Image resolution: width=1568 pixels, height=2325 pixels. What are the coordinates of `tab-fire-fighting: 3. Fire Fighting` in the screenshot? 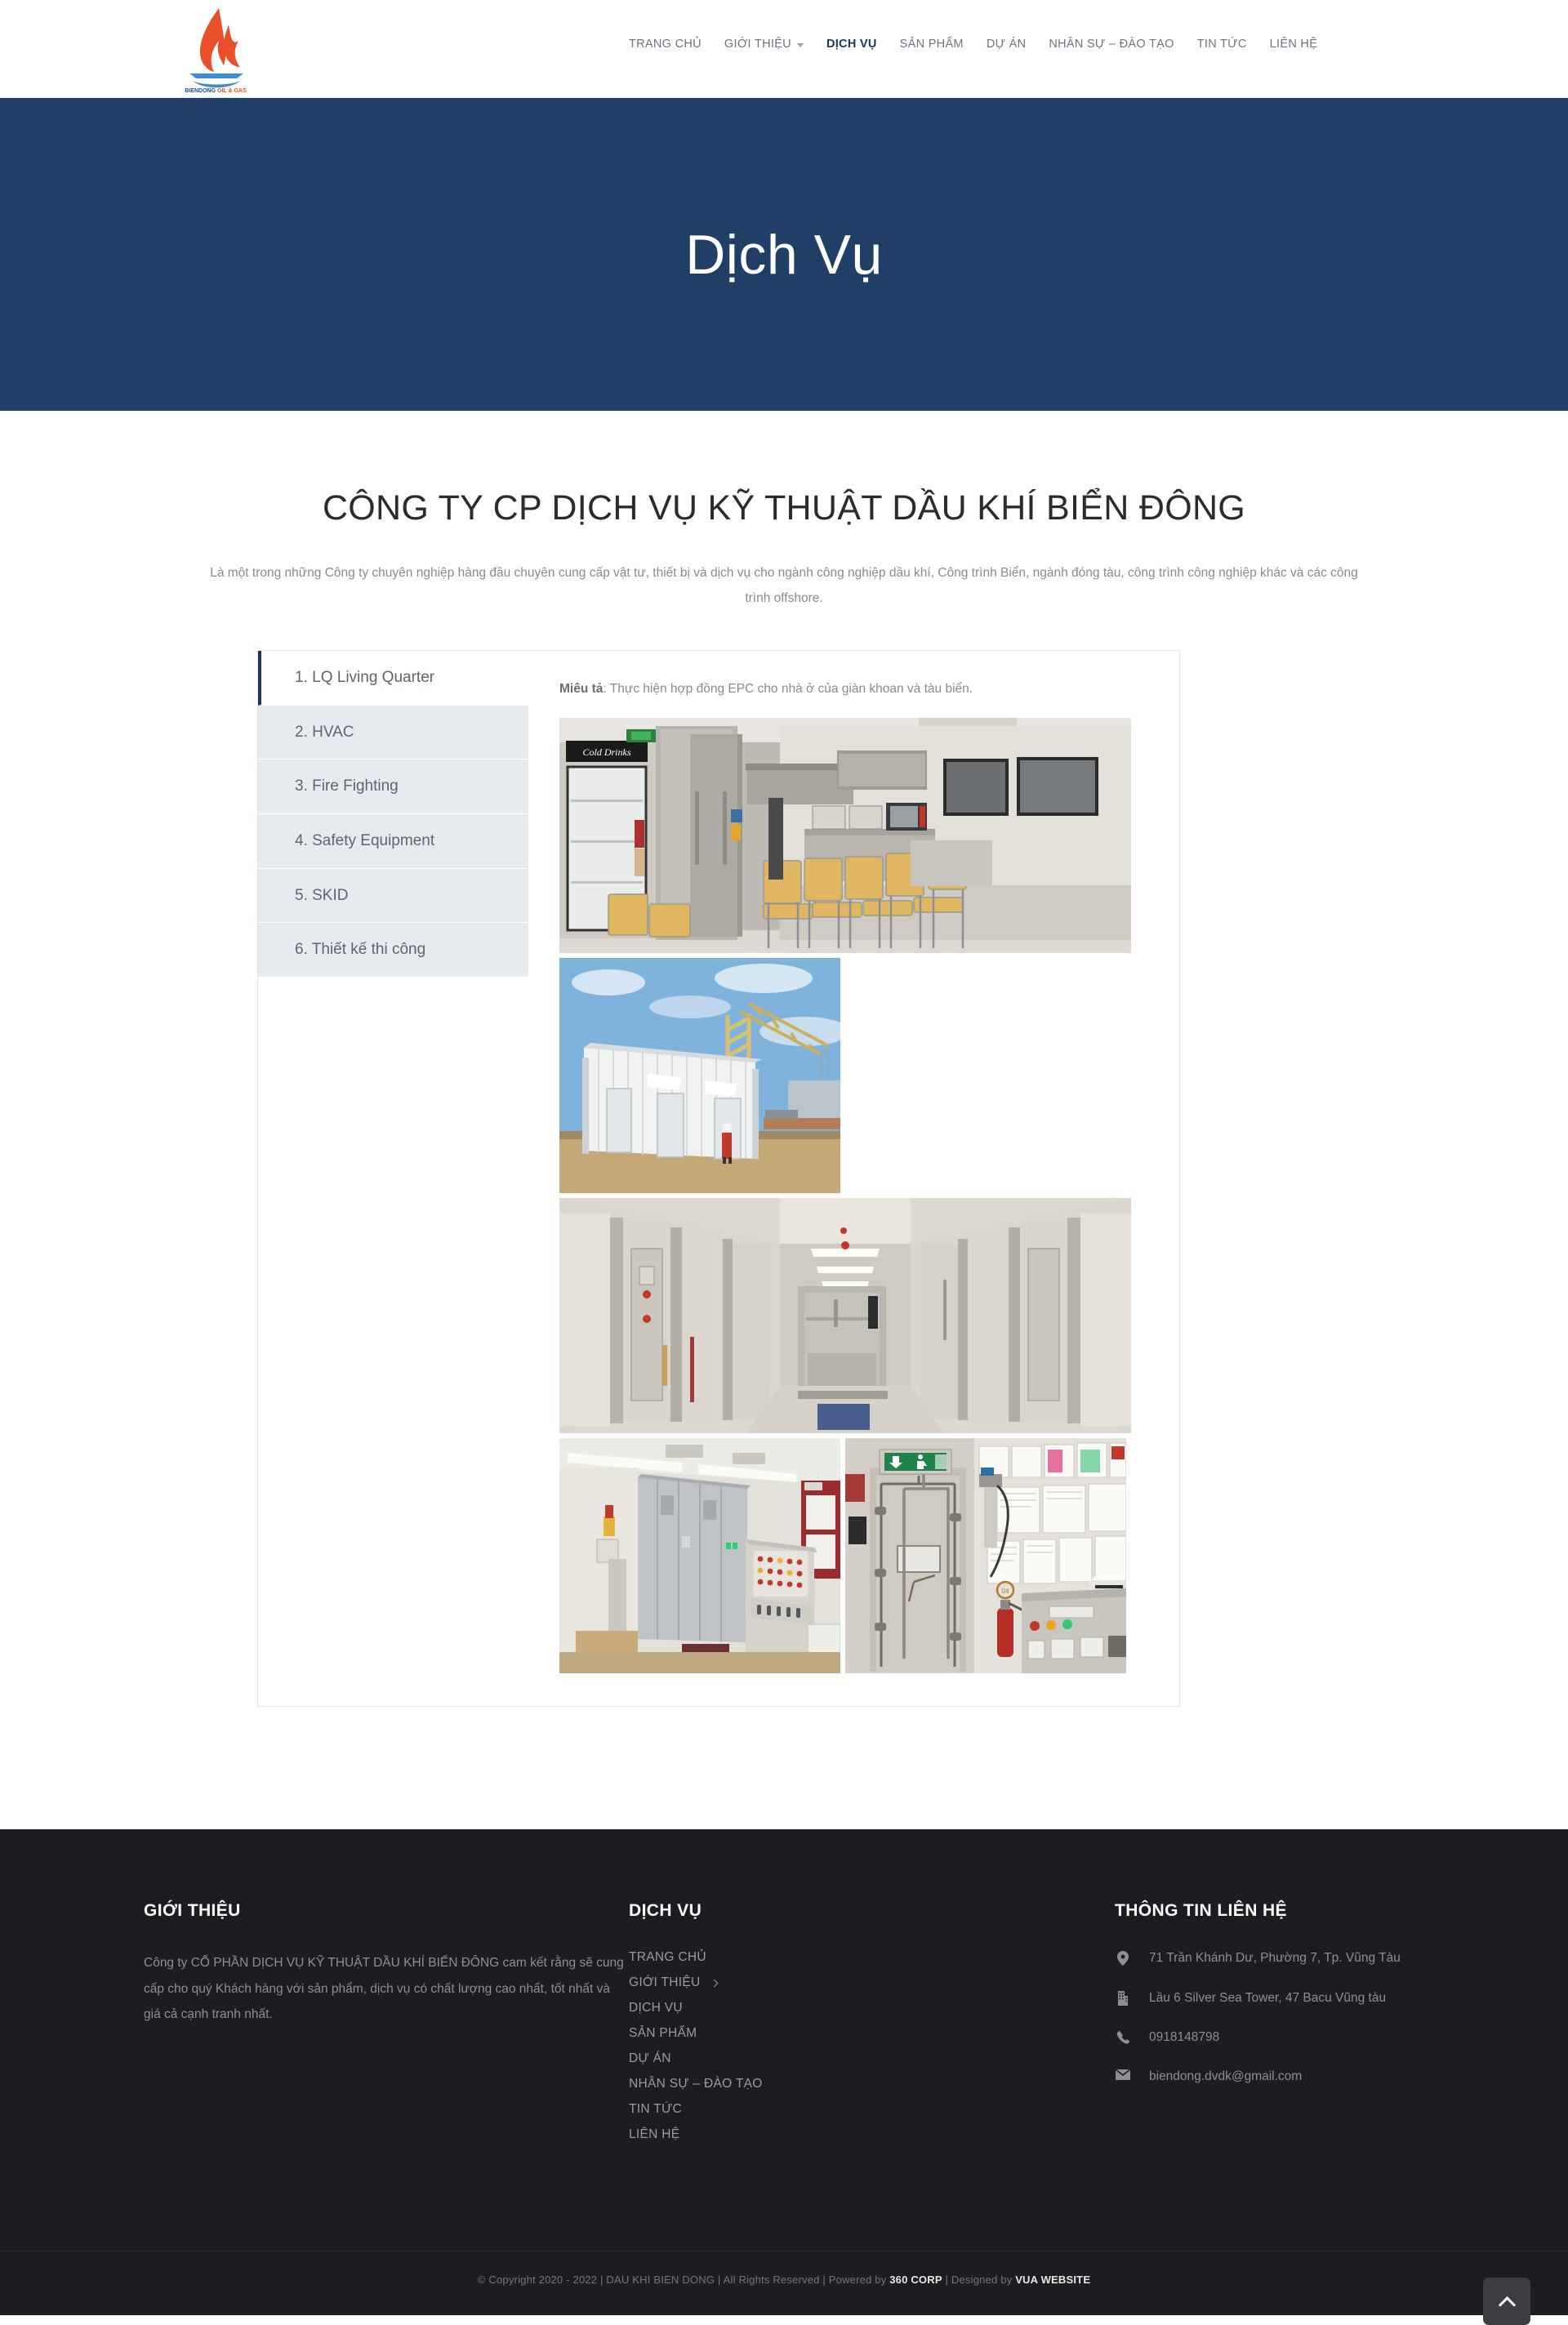 It's located at (393, 786).